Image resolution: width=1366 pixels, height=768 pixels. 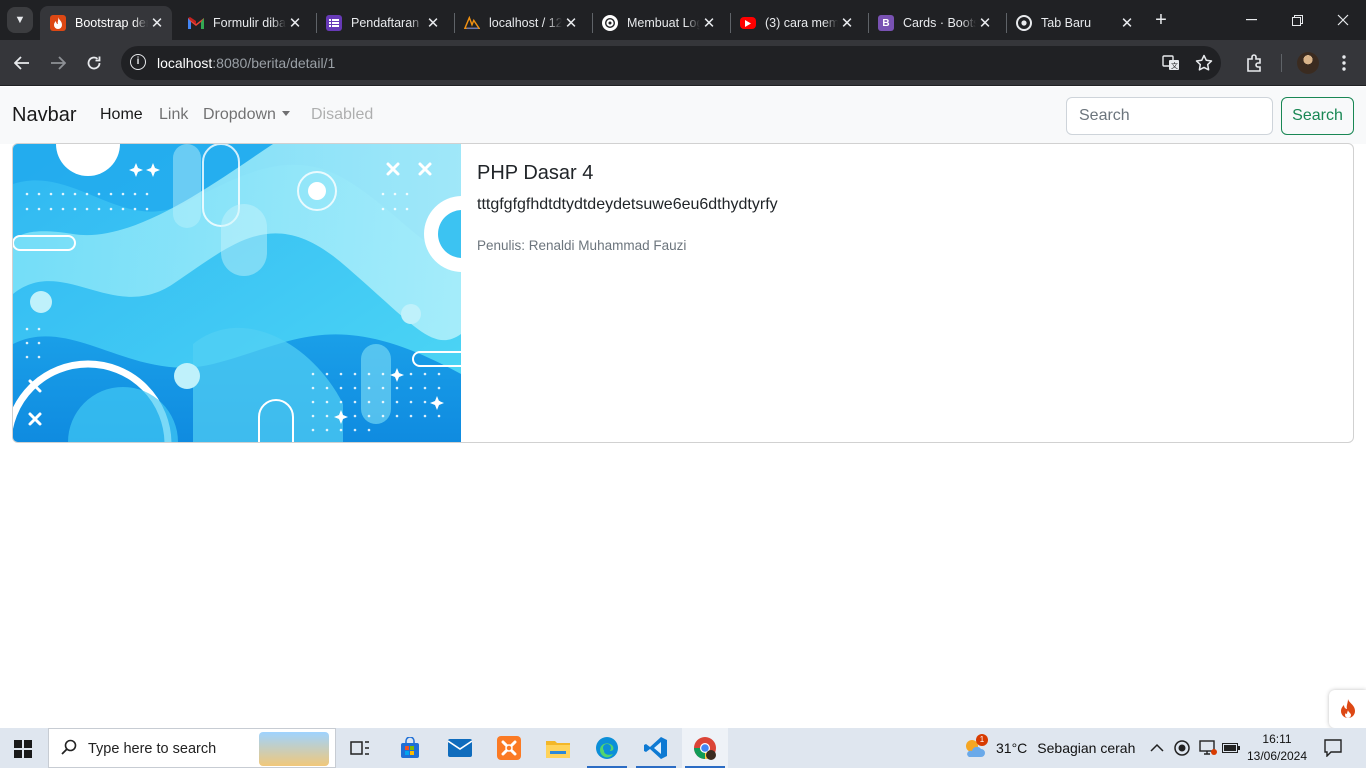 I want to click on browser-tab: Bootstrap demo ✕, so click(x=106, y=23).